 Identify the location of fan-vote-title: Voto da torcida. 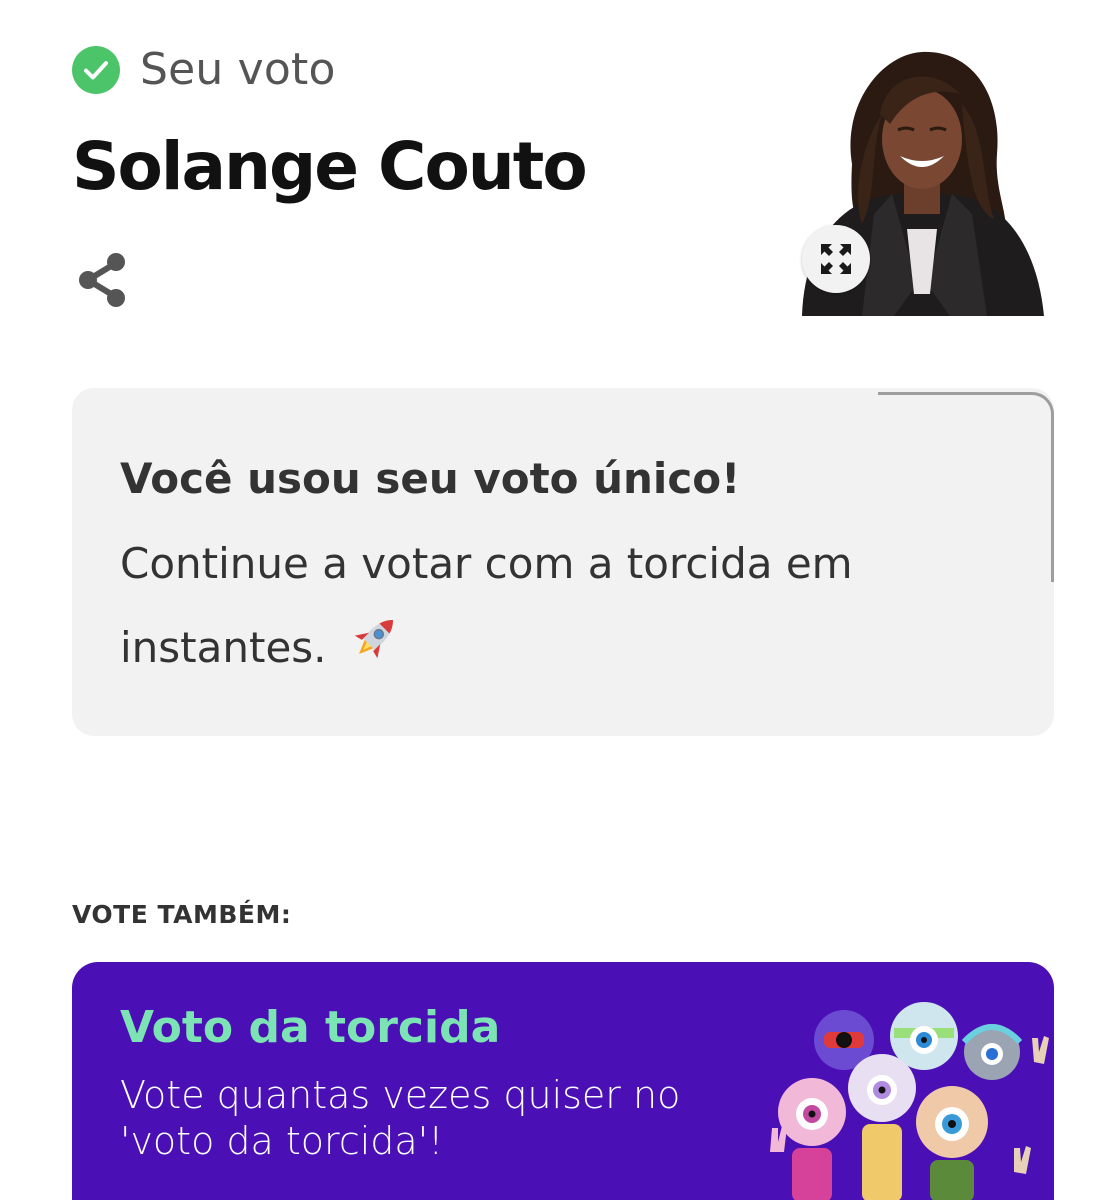
(310, 1027).